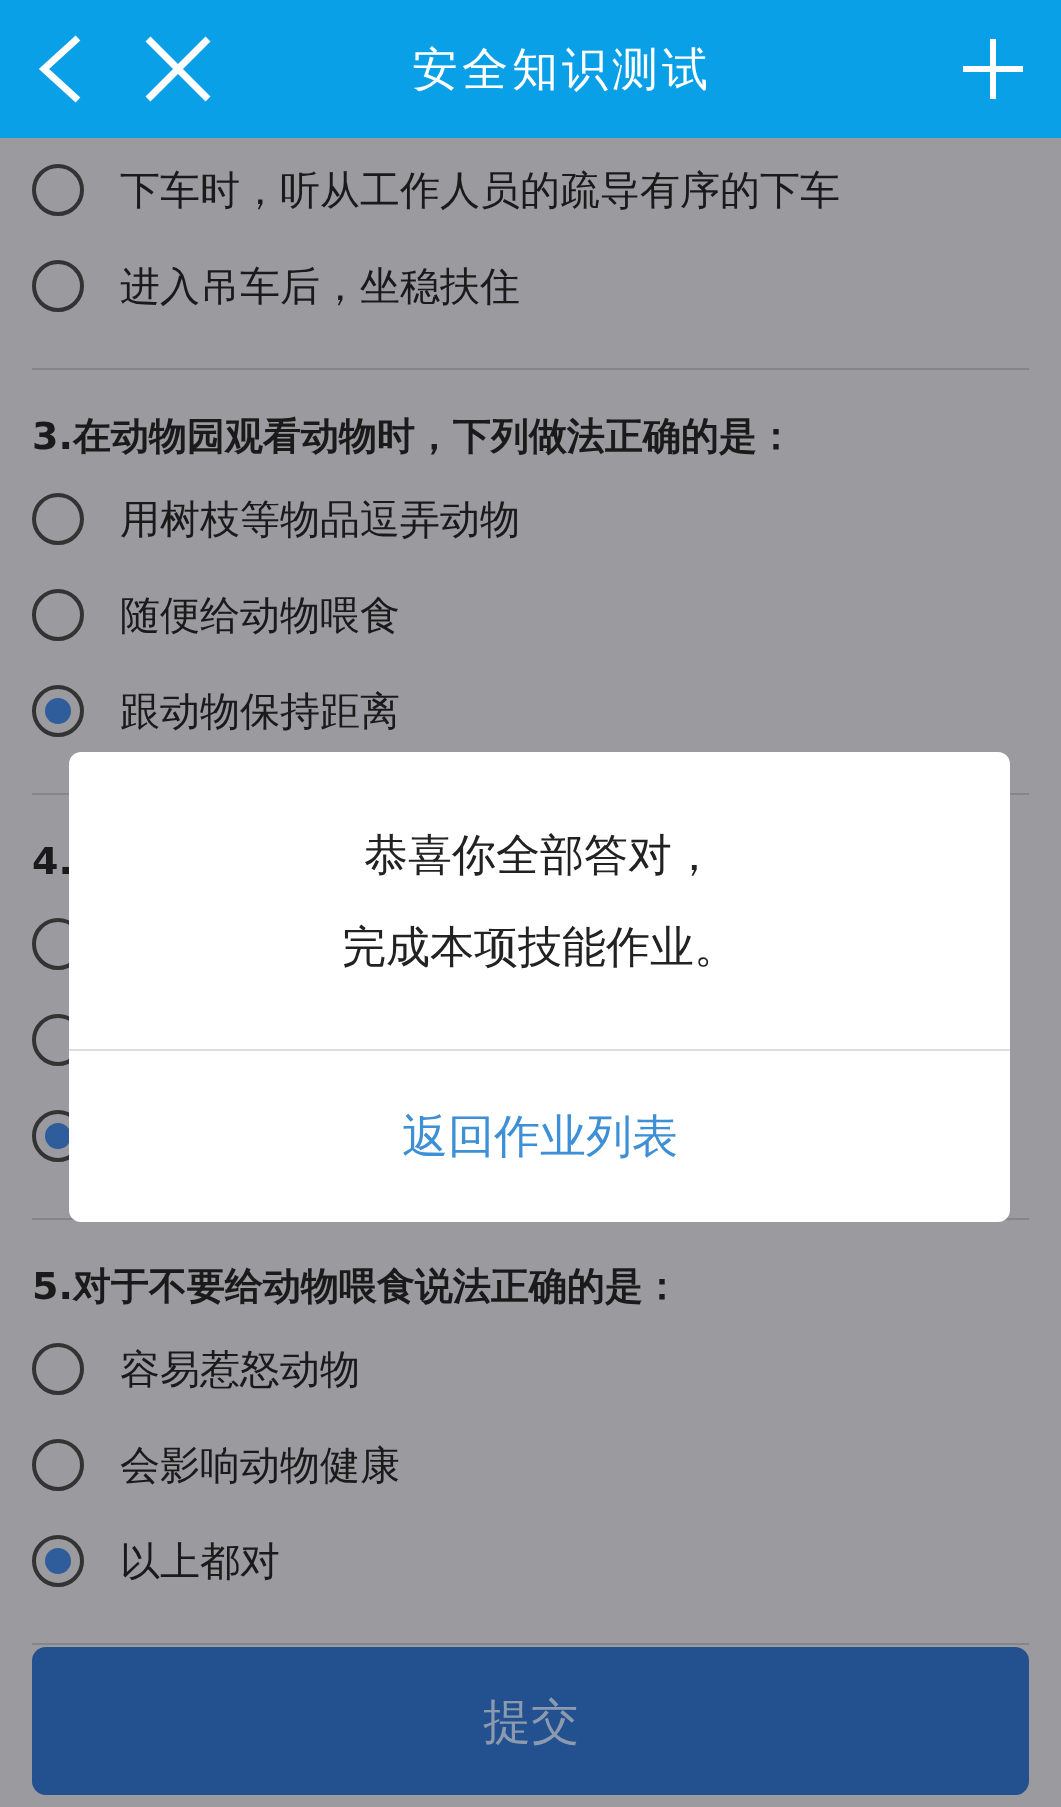 The image size is (1061, 1807). What do you see at coordinates (561, 69) in the screenshot?
I see `page-title: 安全知识测试` at bounding box center [561, 69].